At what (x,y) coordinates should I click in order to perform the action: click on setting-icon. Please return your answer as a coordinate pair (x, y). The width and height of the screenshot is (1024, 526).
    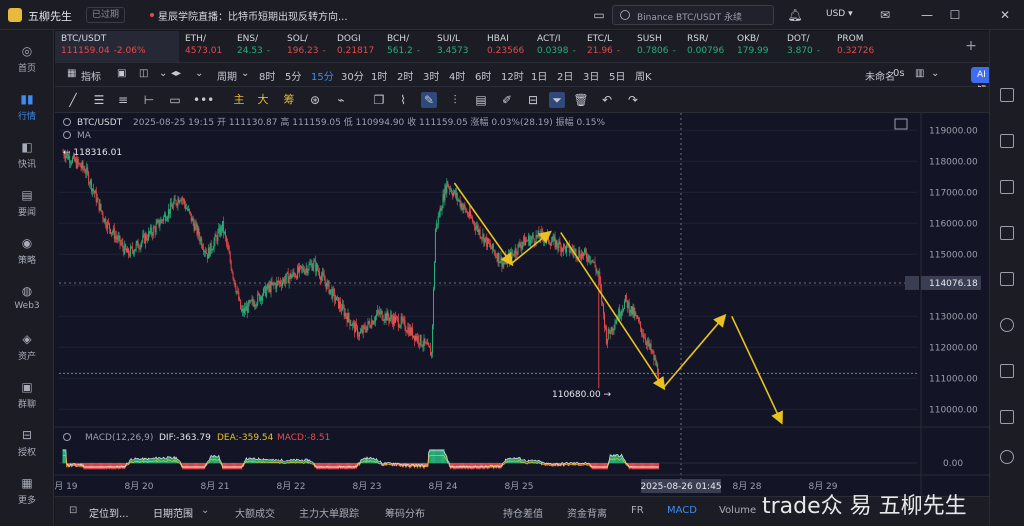
    Looking at the image, I should click on (1007, 417).